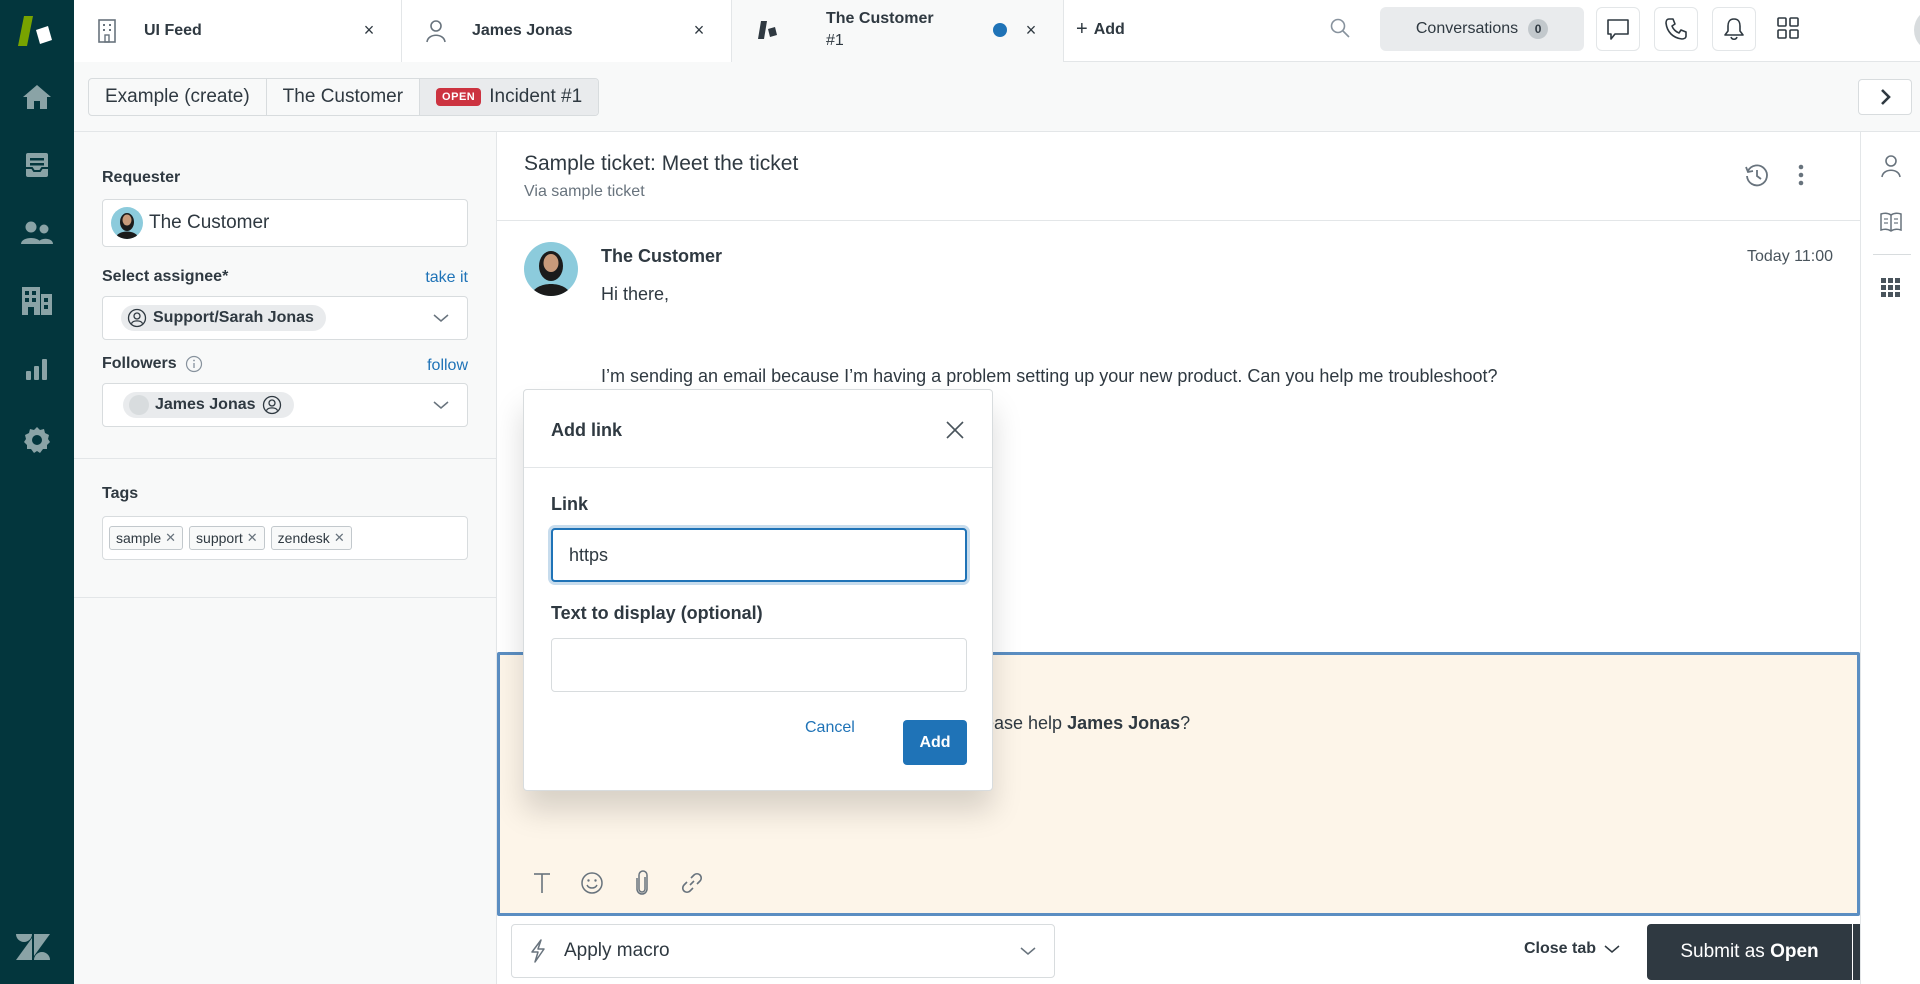 Image resolution: width=1920 pixels, height=984 pixels. Describe the element at coordinates (127, 223) in the screenshot. I see `requester-avatar` at that location.